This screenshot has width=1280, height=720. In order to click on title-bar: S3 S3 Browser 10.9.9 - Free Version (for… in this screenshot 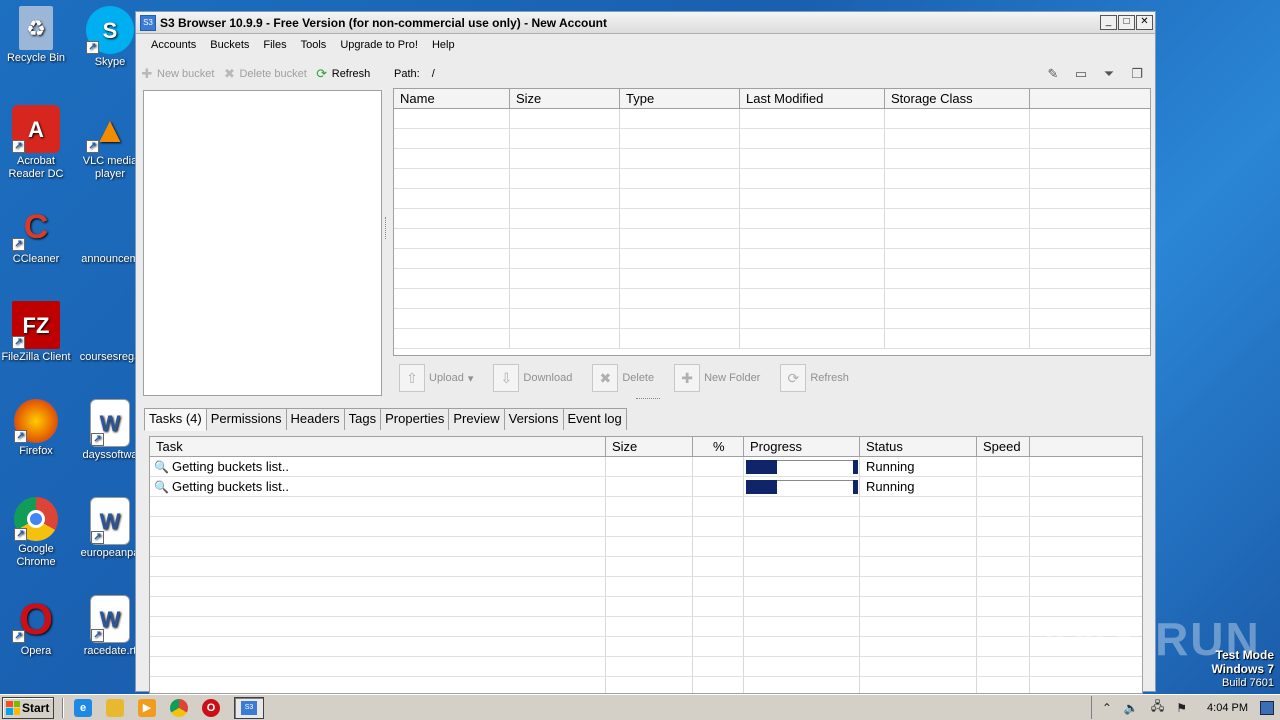, I will do `click(645, 23)`.